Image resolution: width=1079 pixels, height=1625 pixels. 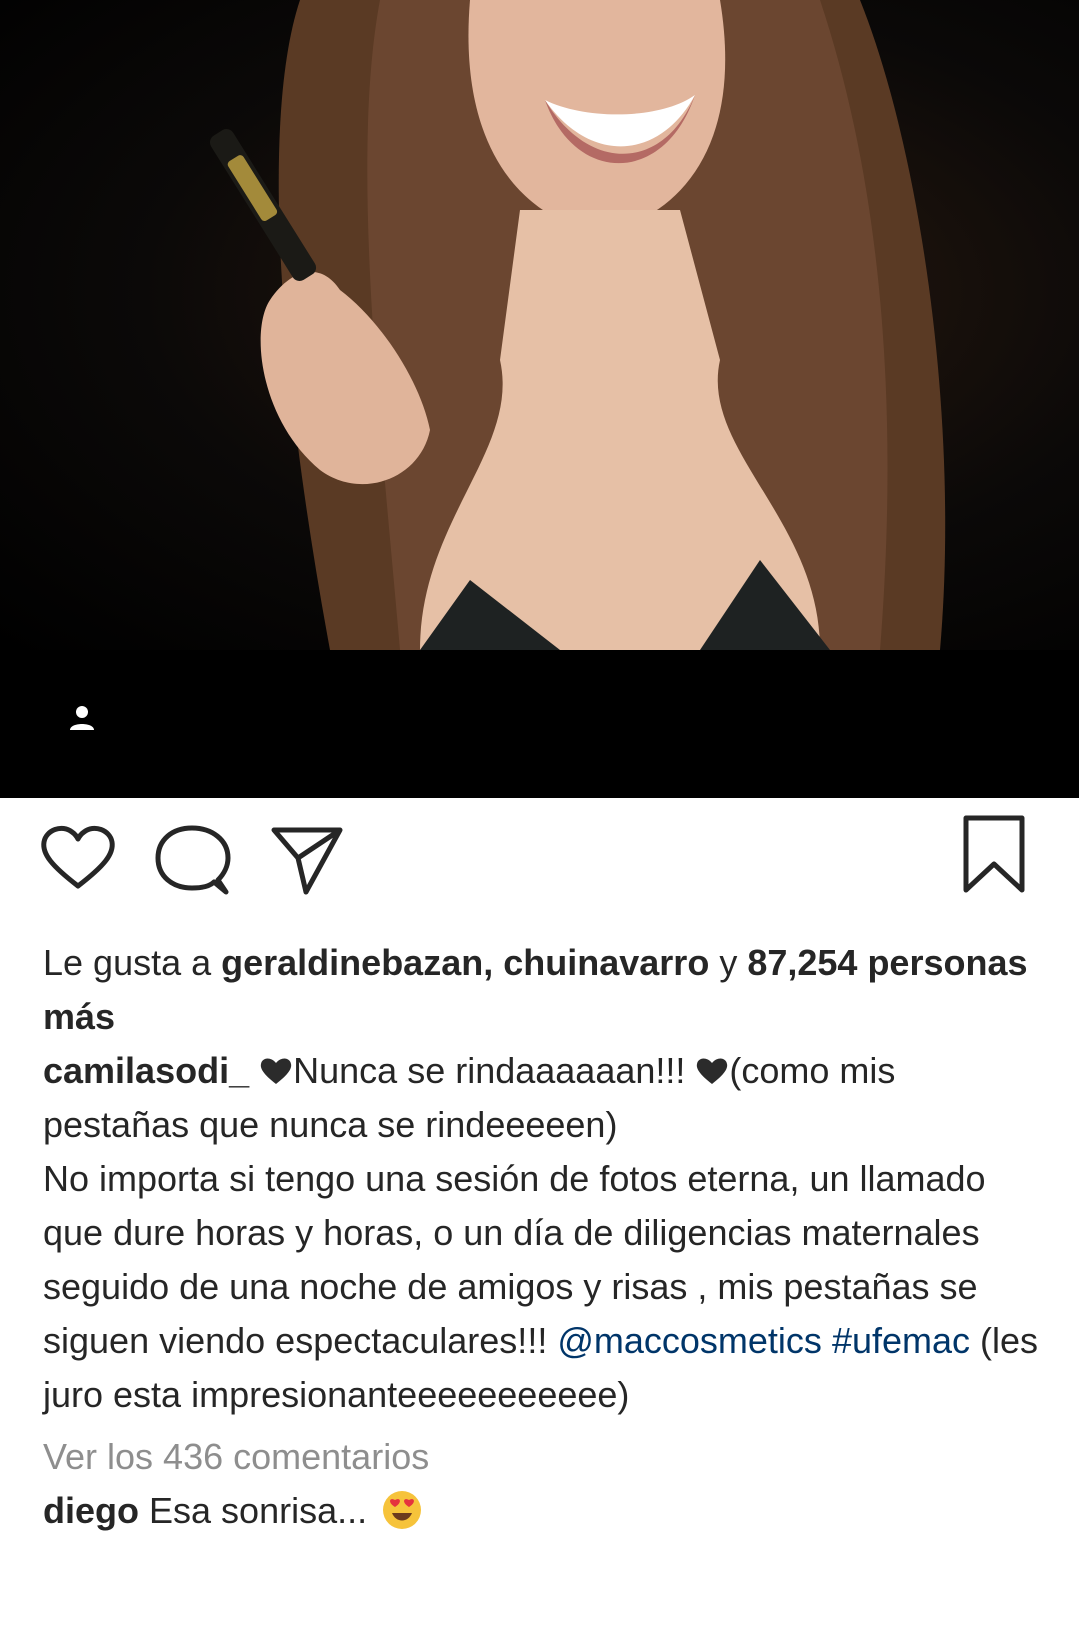 What do you see at coordinates (192, 860) in the screenshot?
I see `comment-bubble-icon` at bounding box center [192, 860].